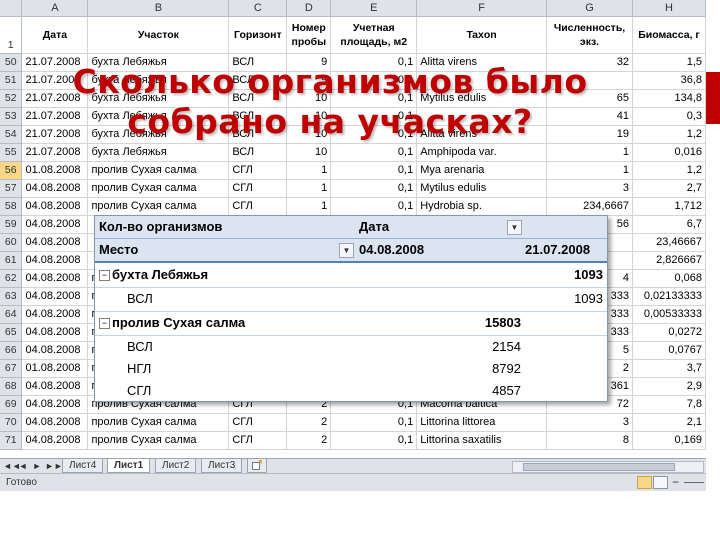 The image size is (720, 540). I want to click on field-header-cell: Дата, so click(55, 35).